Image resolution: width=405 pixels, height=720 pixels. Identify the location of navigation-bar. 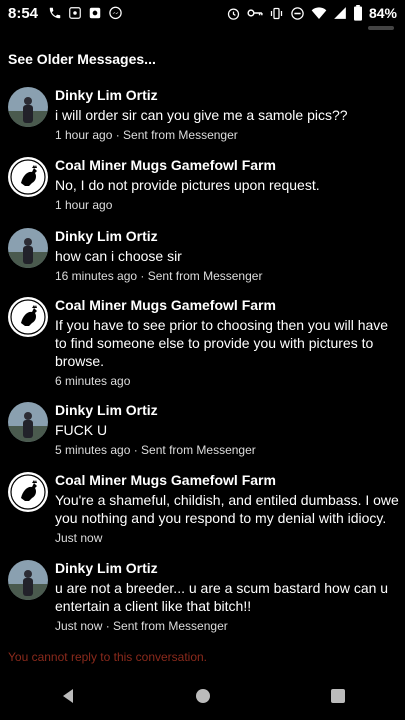
(202, 696).